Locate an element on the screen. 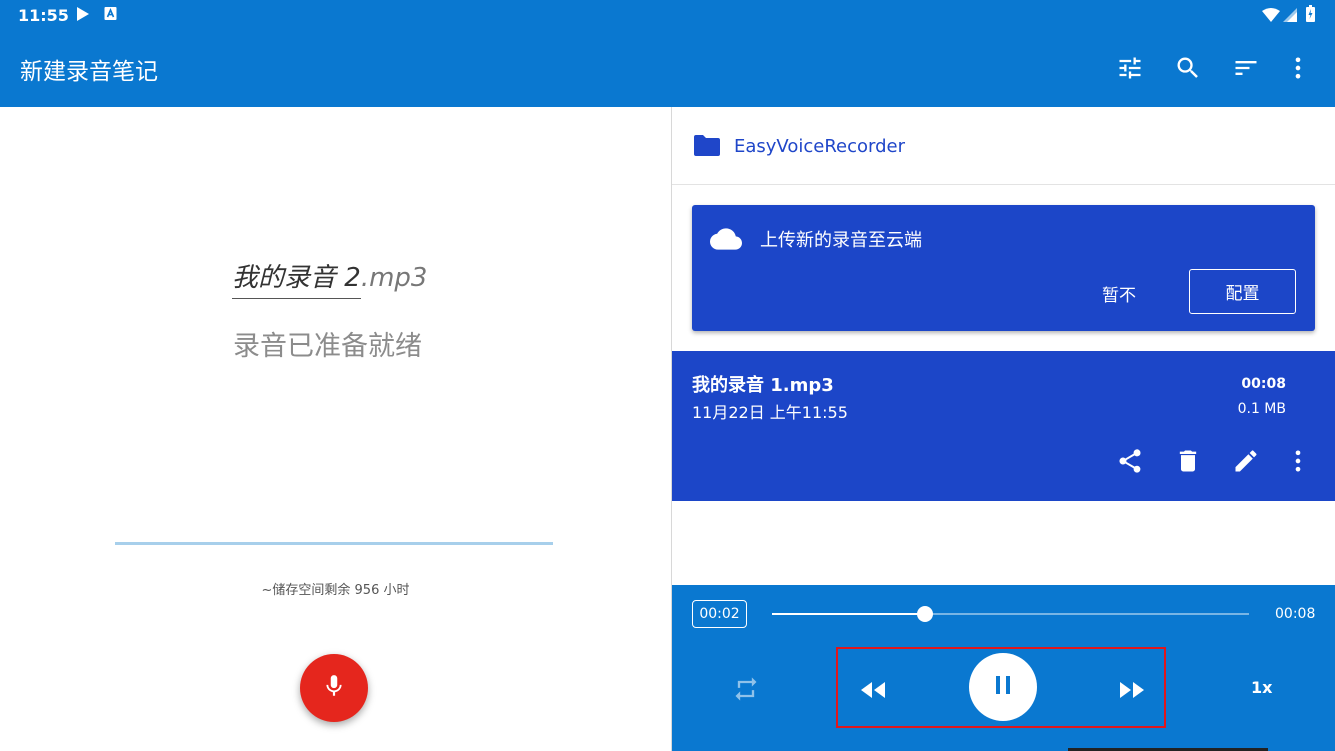  player-bar: 00:02 00:08 1x is located at coordinates (1003, 668).